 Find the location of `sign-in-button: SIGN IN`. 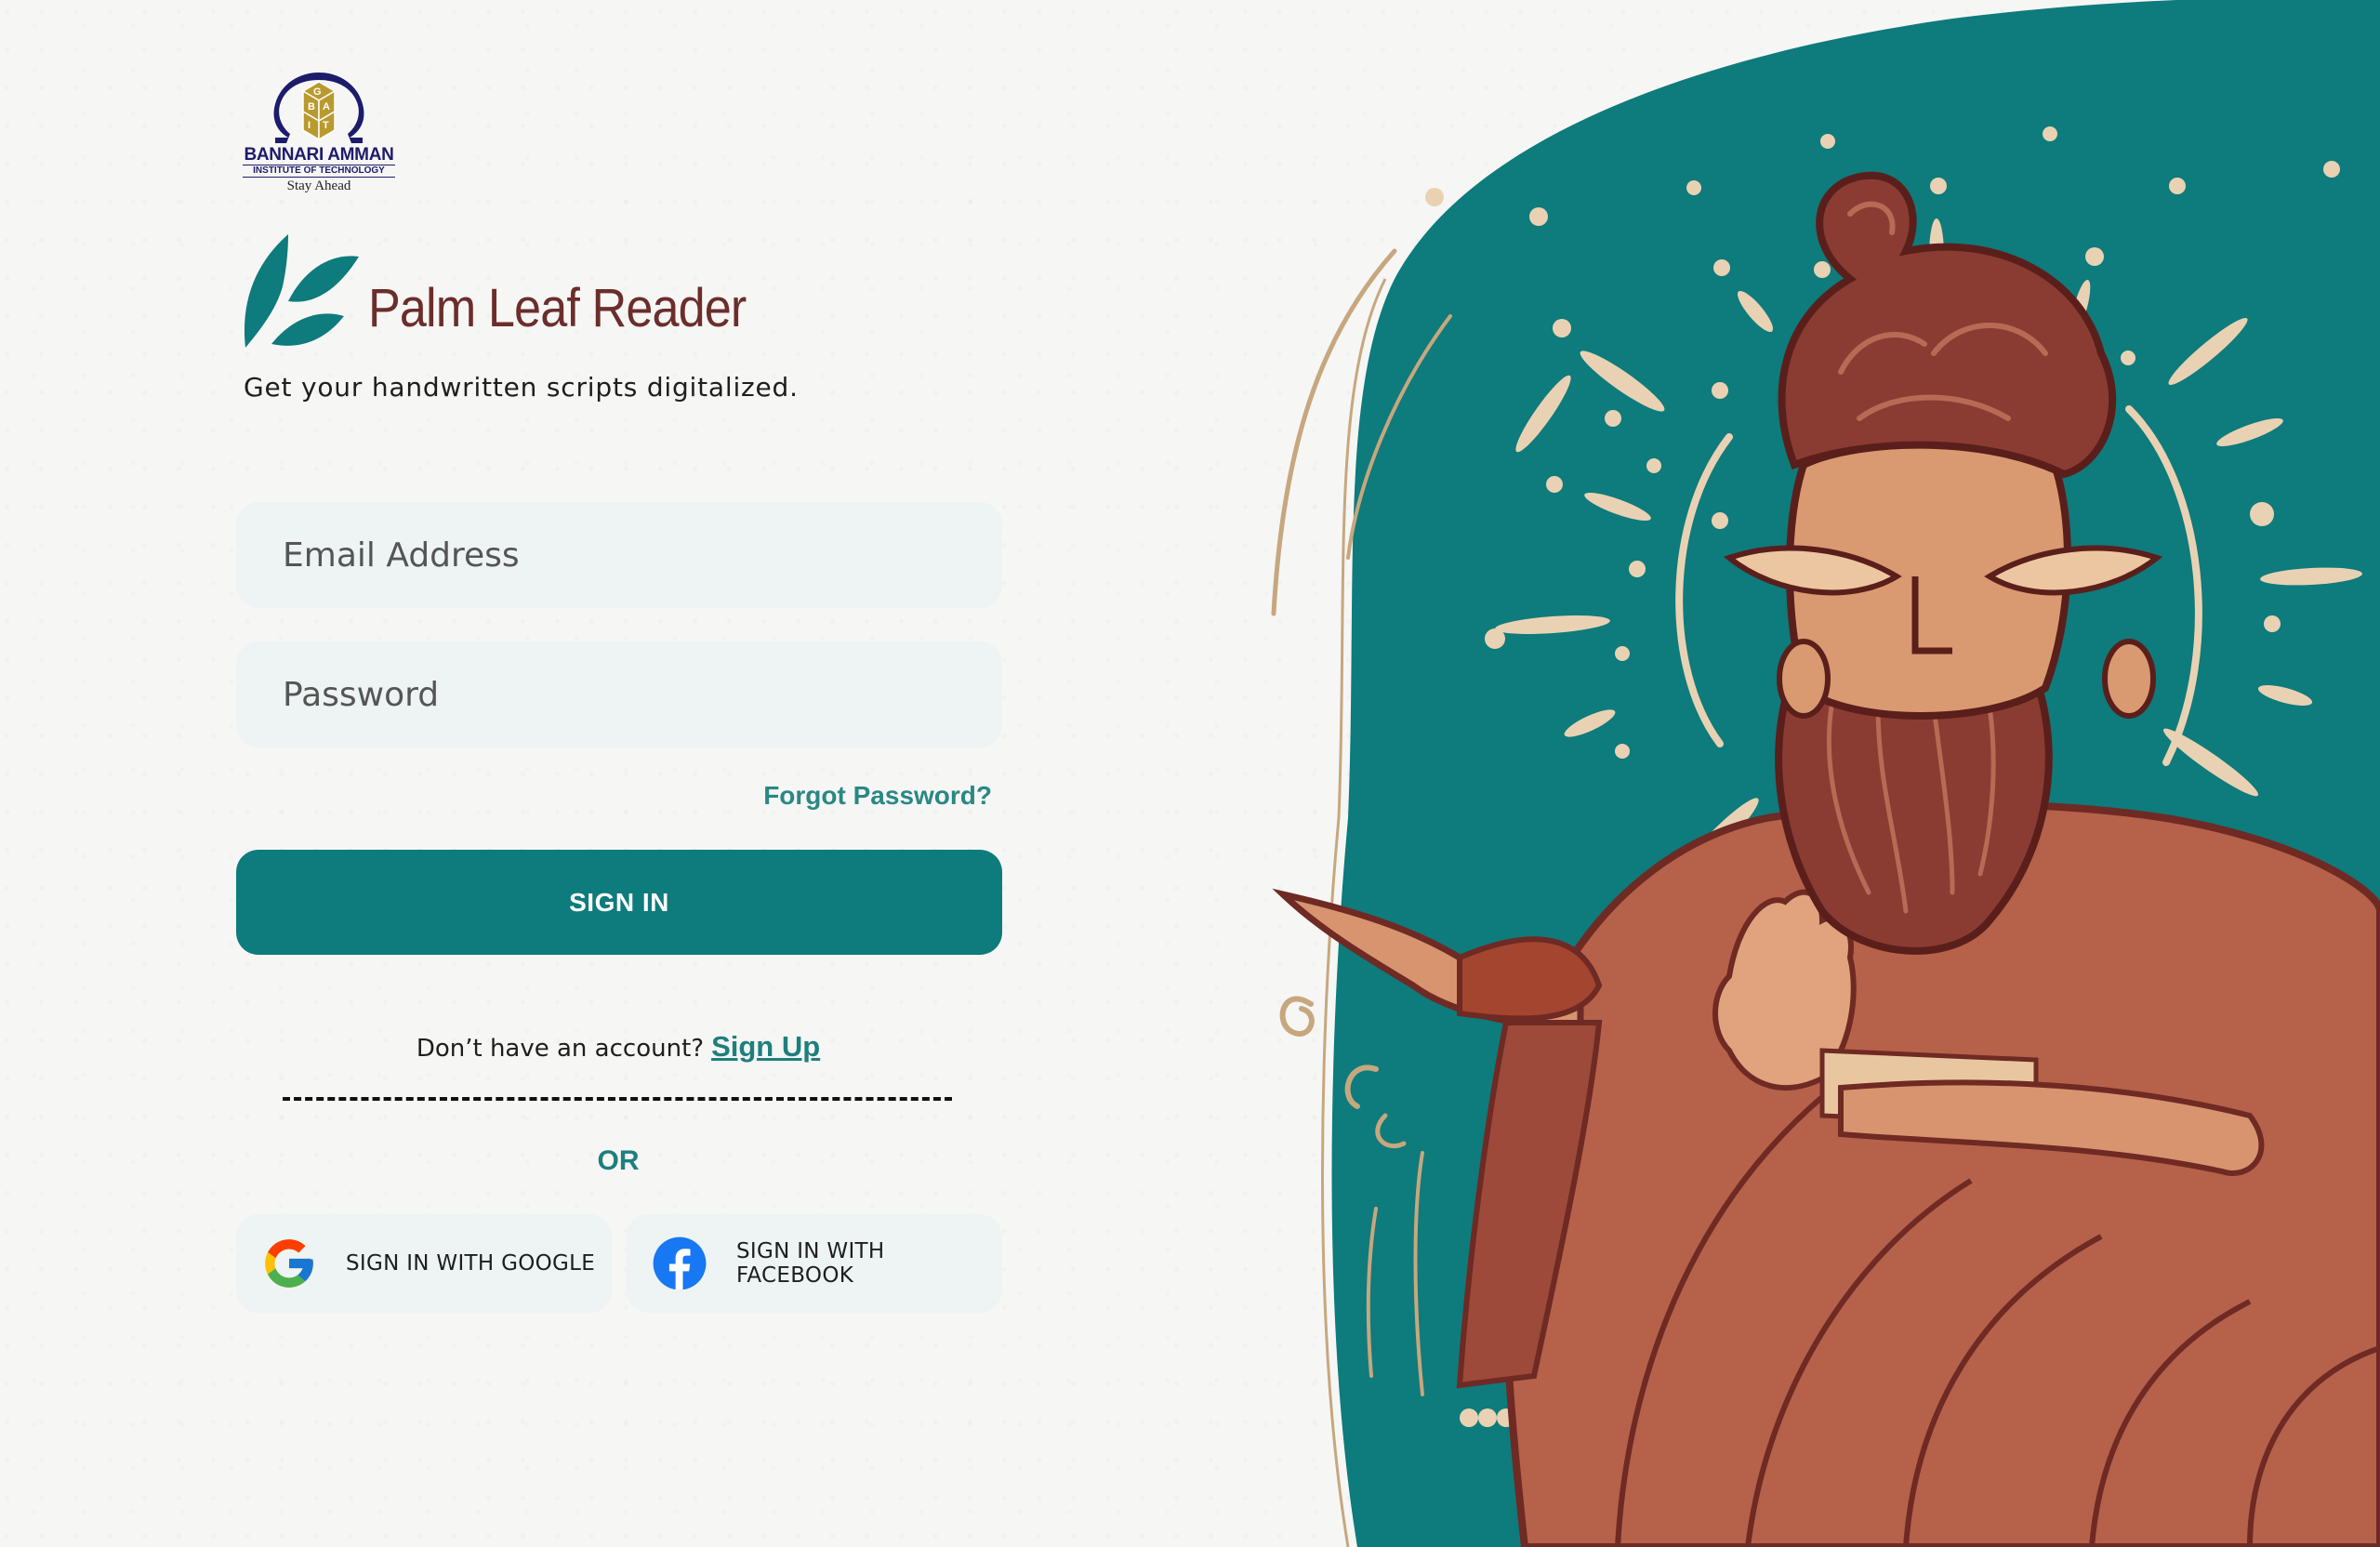

sign-in-button: SIGN IN is located at coordinates (619, 902).